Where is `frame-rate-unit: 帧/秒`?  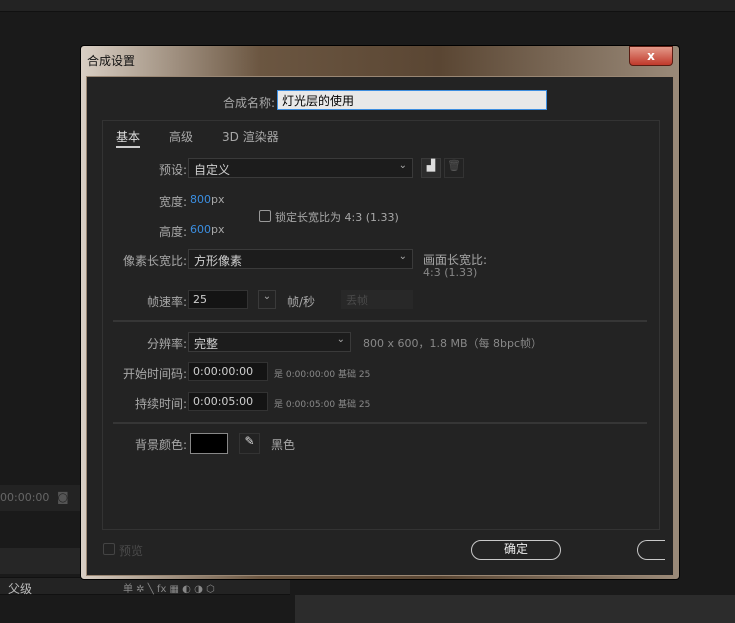 frame-rate-unit: 帧/秒 is located at coordinates (301, 302).